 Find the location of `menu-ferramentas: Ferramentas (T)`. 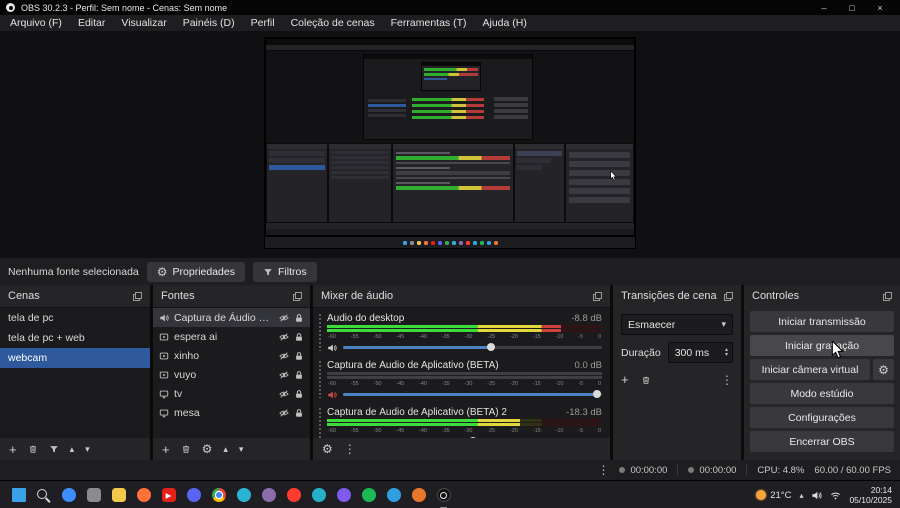

menu-ferramentas: Ferramentas (T) is located at coordinates (429, 23).